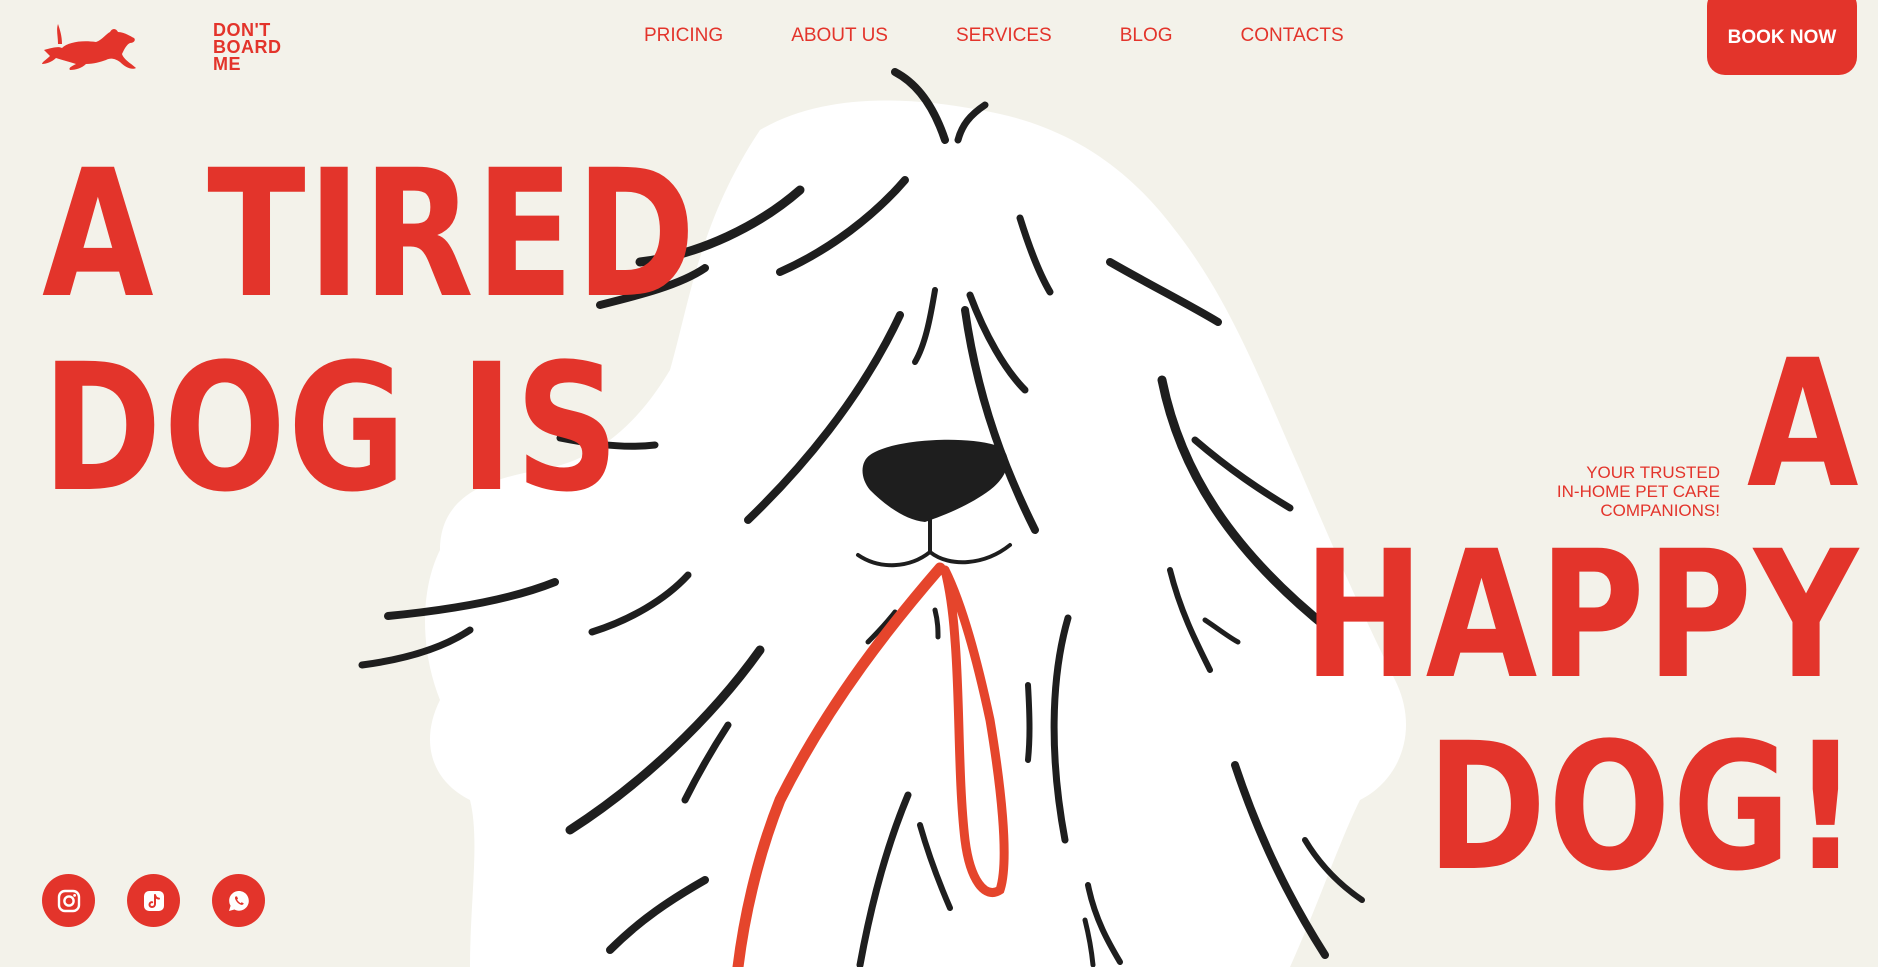 Image resolution: width=1878 pixels, height=967 pixels. What do you see at coordinates (1004, 36) in the screenshot?
I see `nav-item-services: SERVICES` at bounding box center [1004, 36].